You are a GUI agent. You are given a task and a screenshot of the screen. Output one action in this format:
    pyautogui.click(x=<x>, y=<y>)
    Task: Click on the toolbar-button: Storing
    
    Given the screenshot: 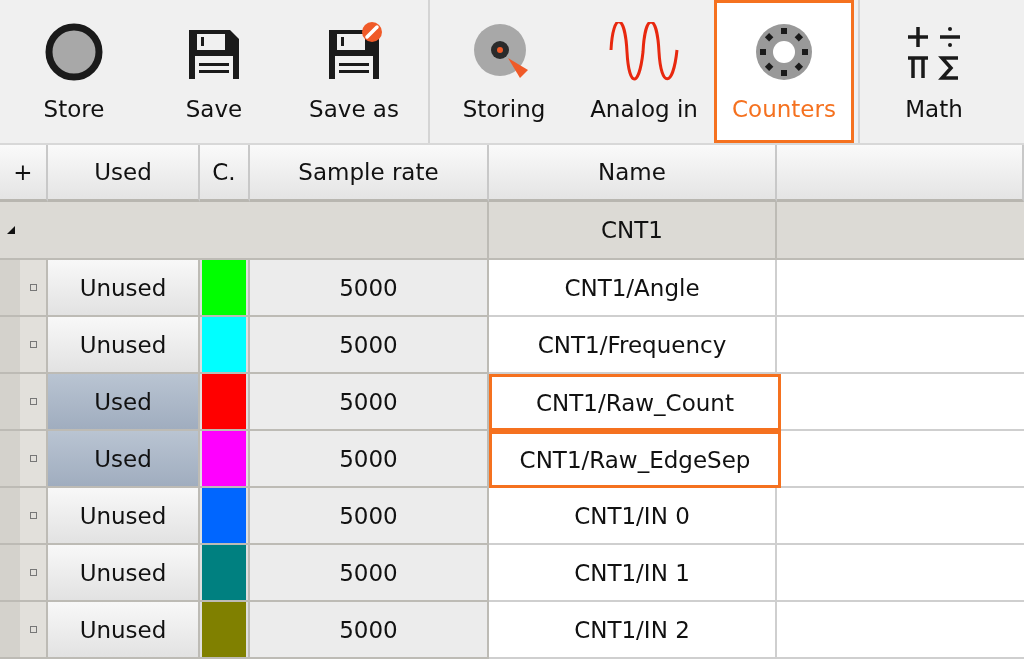 What is the action you would take?
    pyautogui.click(x=504, y=71)
    